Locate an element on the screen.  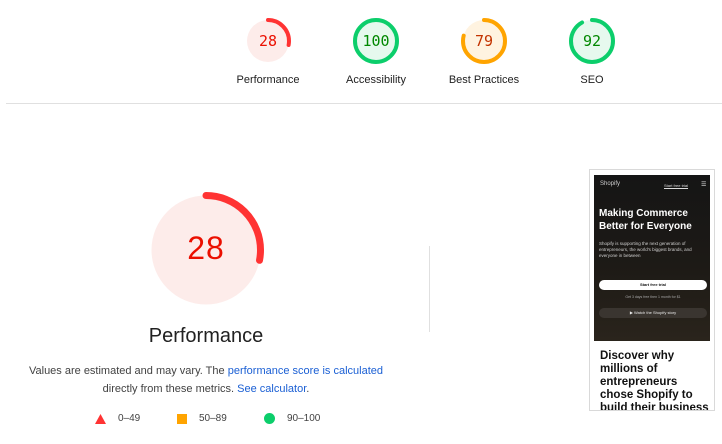
gauge-accessibility: 100 Accessibility is located at coordinates (376, 52).